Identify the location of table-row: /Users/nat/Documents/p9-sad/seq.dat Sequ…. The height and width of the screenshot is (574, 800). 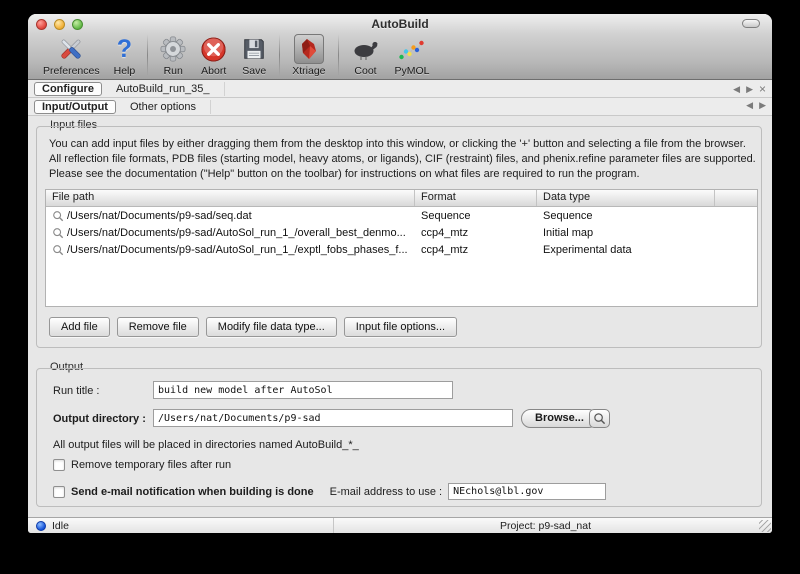
(401, 215).